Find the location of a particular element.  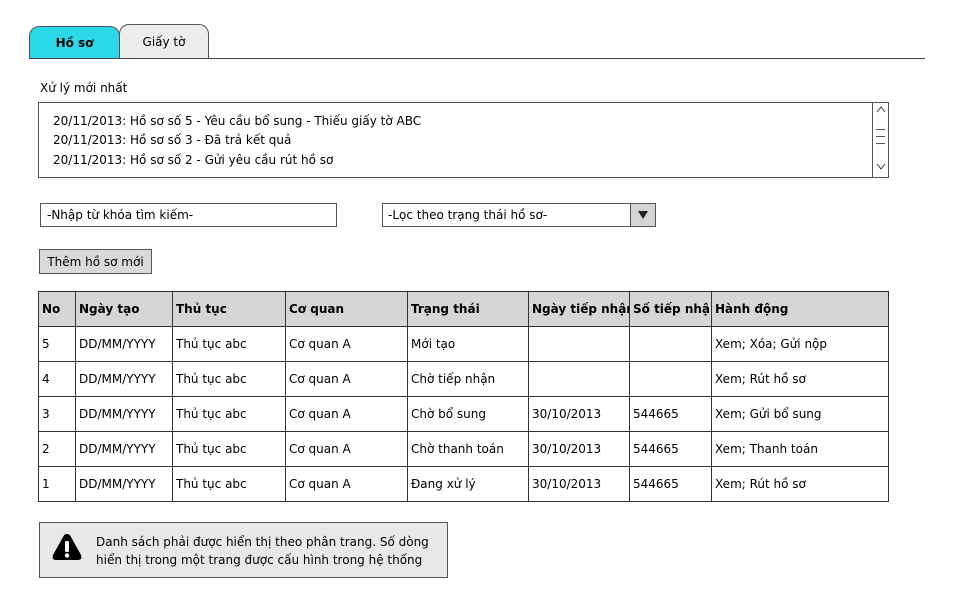

dropdown-arrow-icon is located at coordinates (642, 215).